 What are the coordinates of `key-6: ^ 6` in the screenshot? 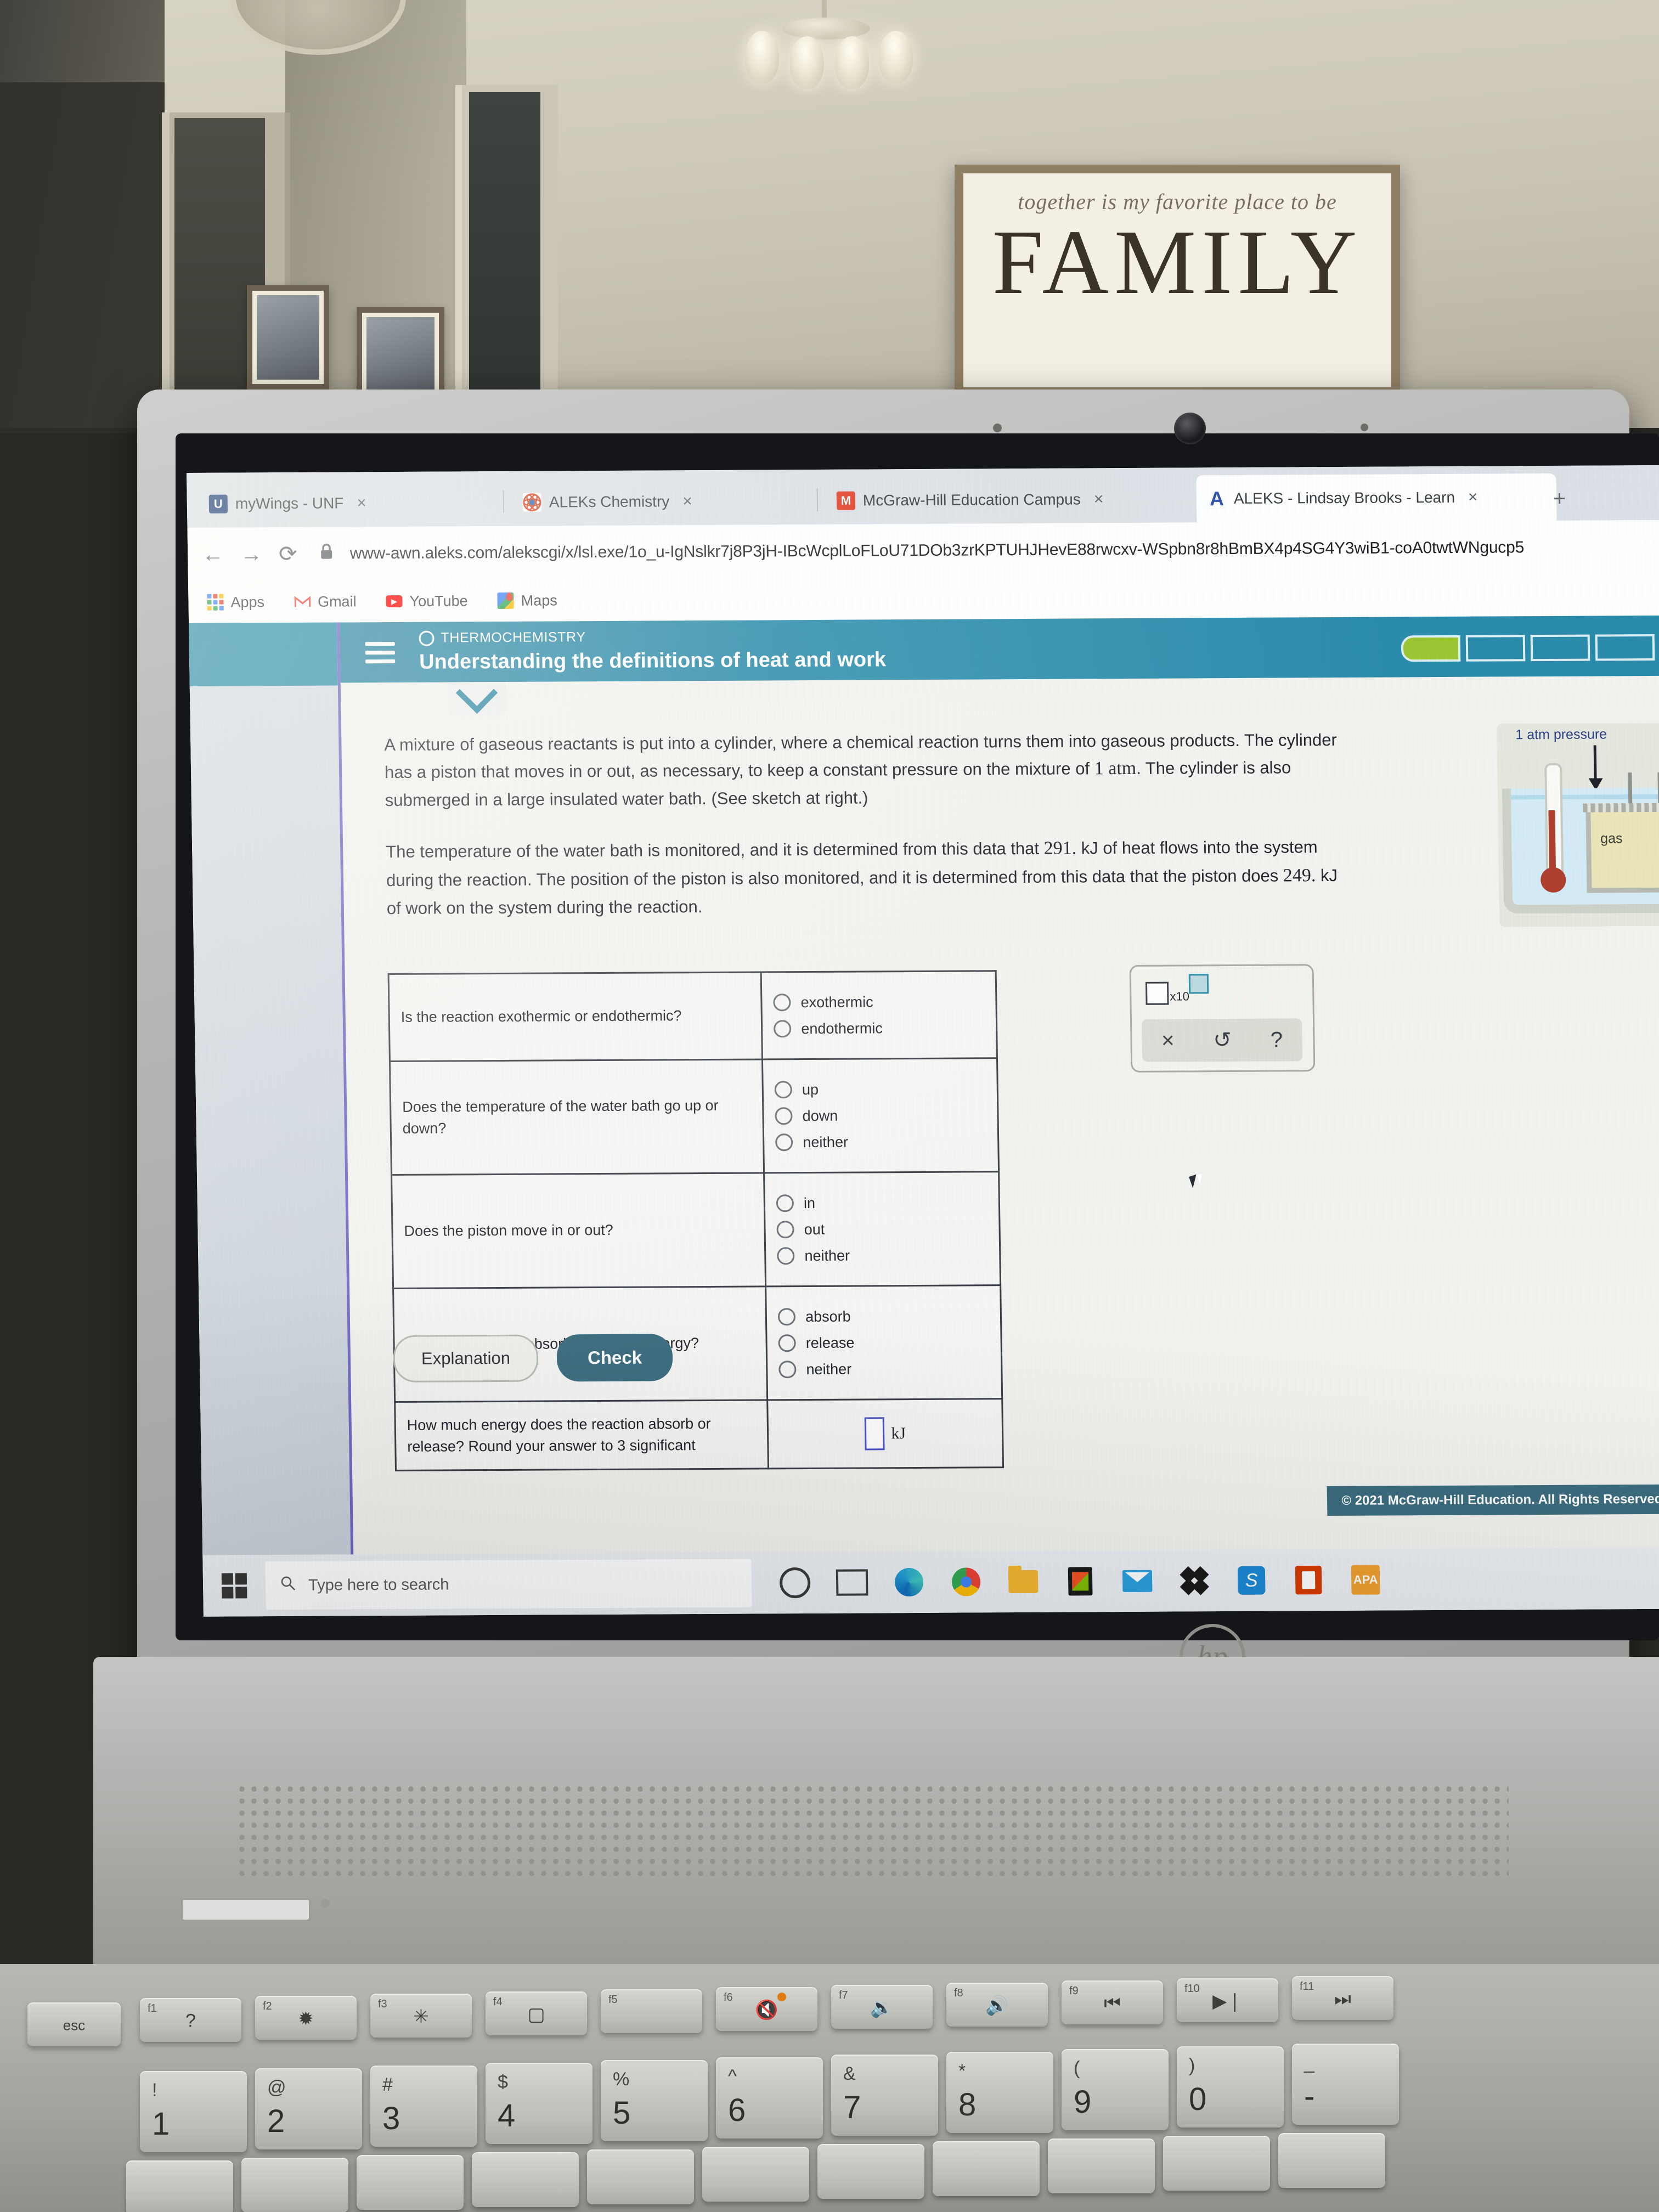 It's located at (770, 2097).